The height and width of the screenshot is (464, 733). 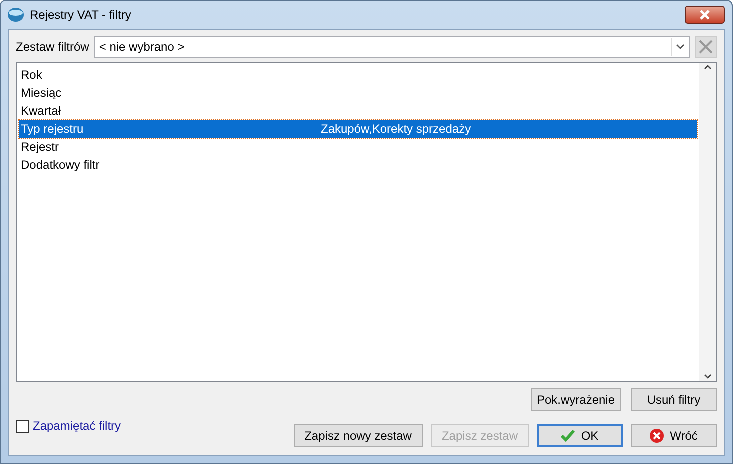 I want to click on checkbox-label: Zapamiętać filtry, so click(x=77, y=426).